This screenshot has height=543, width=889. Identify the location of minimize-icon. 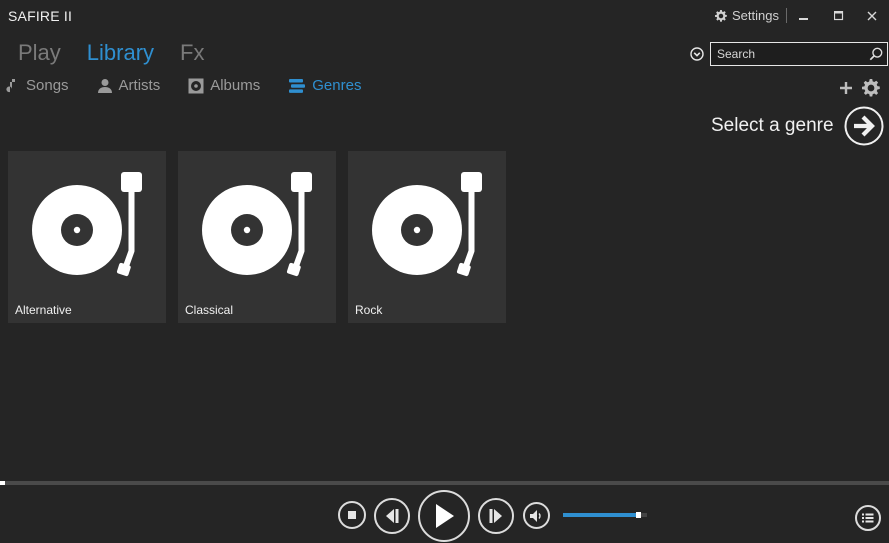
(803, 19).